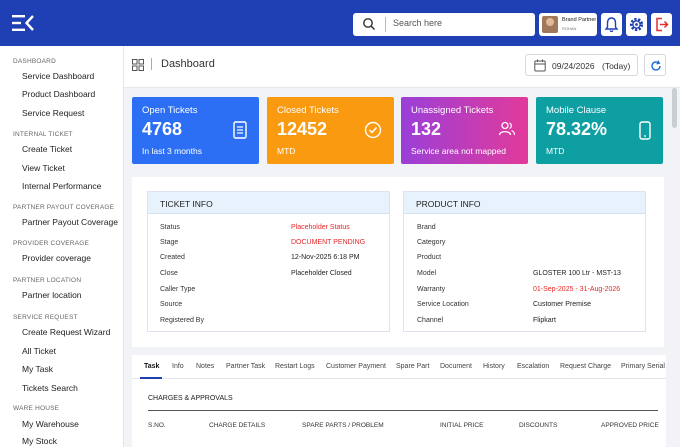  What do you see at coordinates (452, 110) in the screenshot?
I see `card-label: Unassigned Tickets` at bounding box center [452, 110].